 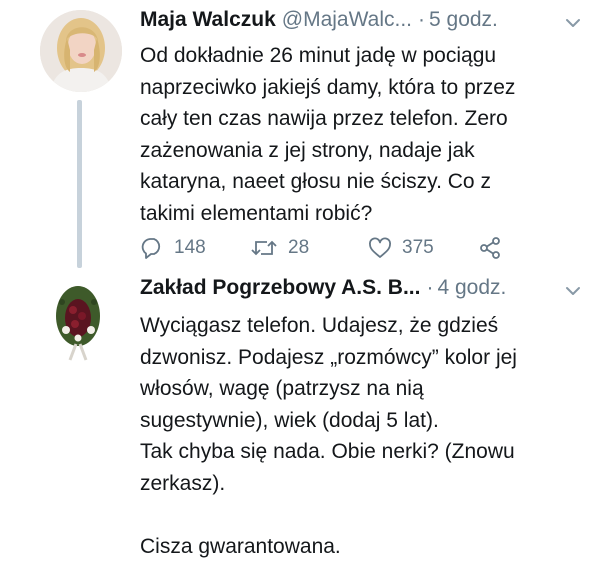 What do you see at coordinates (318, 55) in the screenshot?
I see `tweet-text-line: Od dokładnie 26 minut jadę w pociągu` at bounding box center [318, 55].